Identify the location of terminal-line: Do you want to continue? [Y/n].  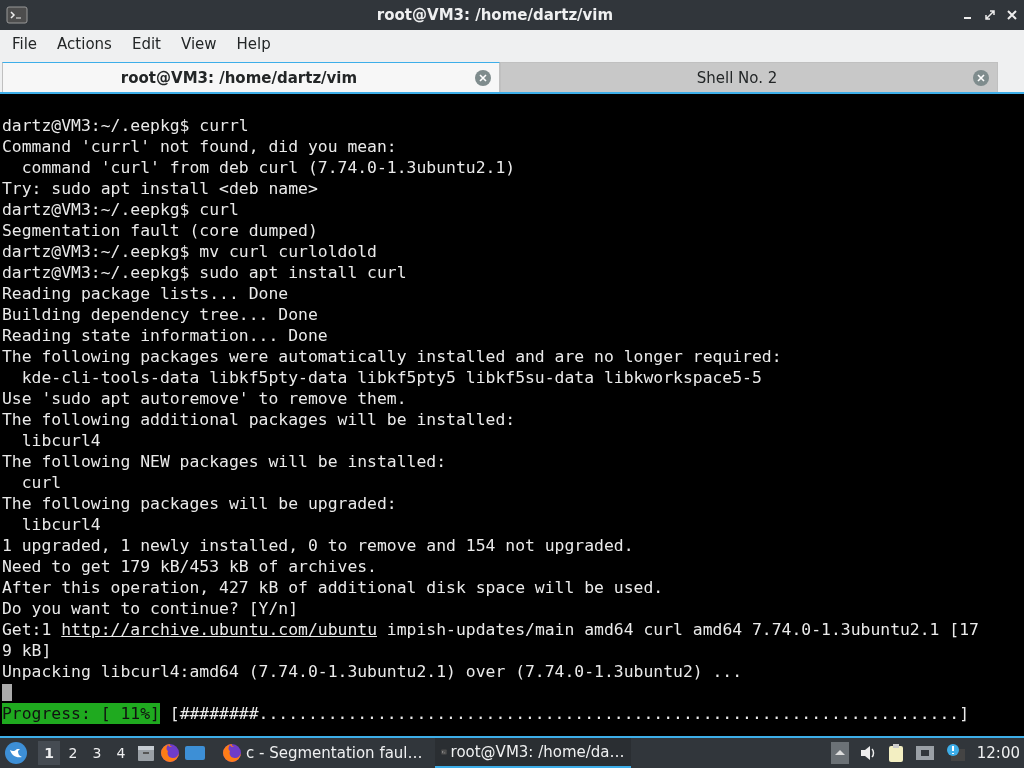
(150, 608).